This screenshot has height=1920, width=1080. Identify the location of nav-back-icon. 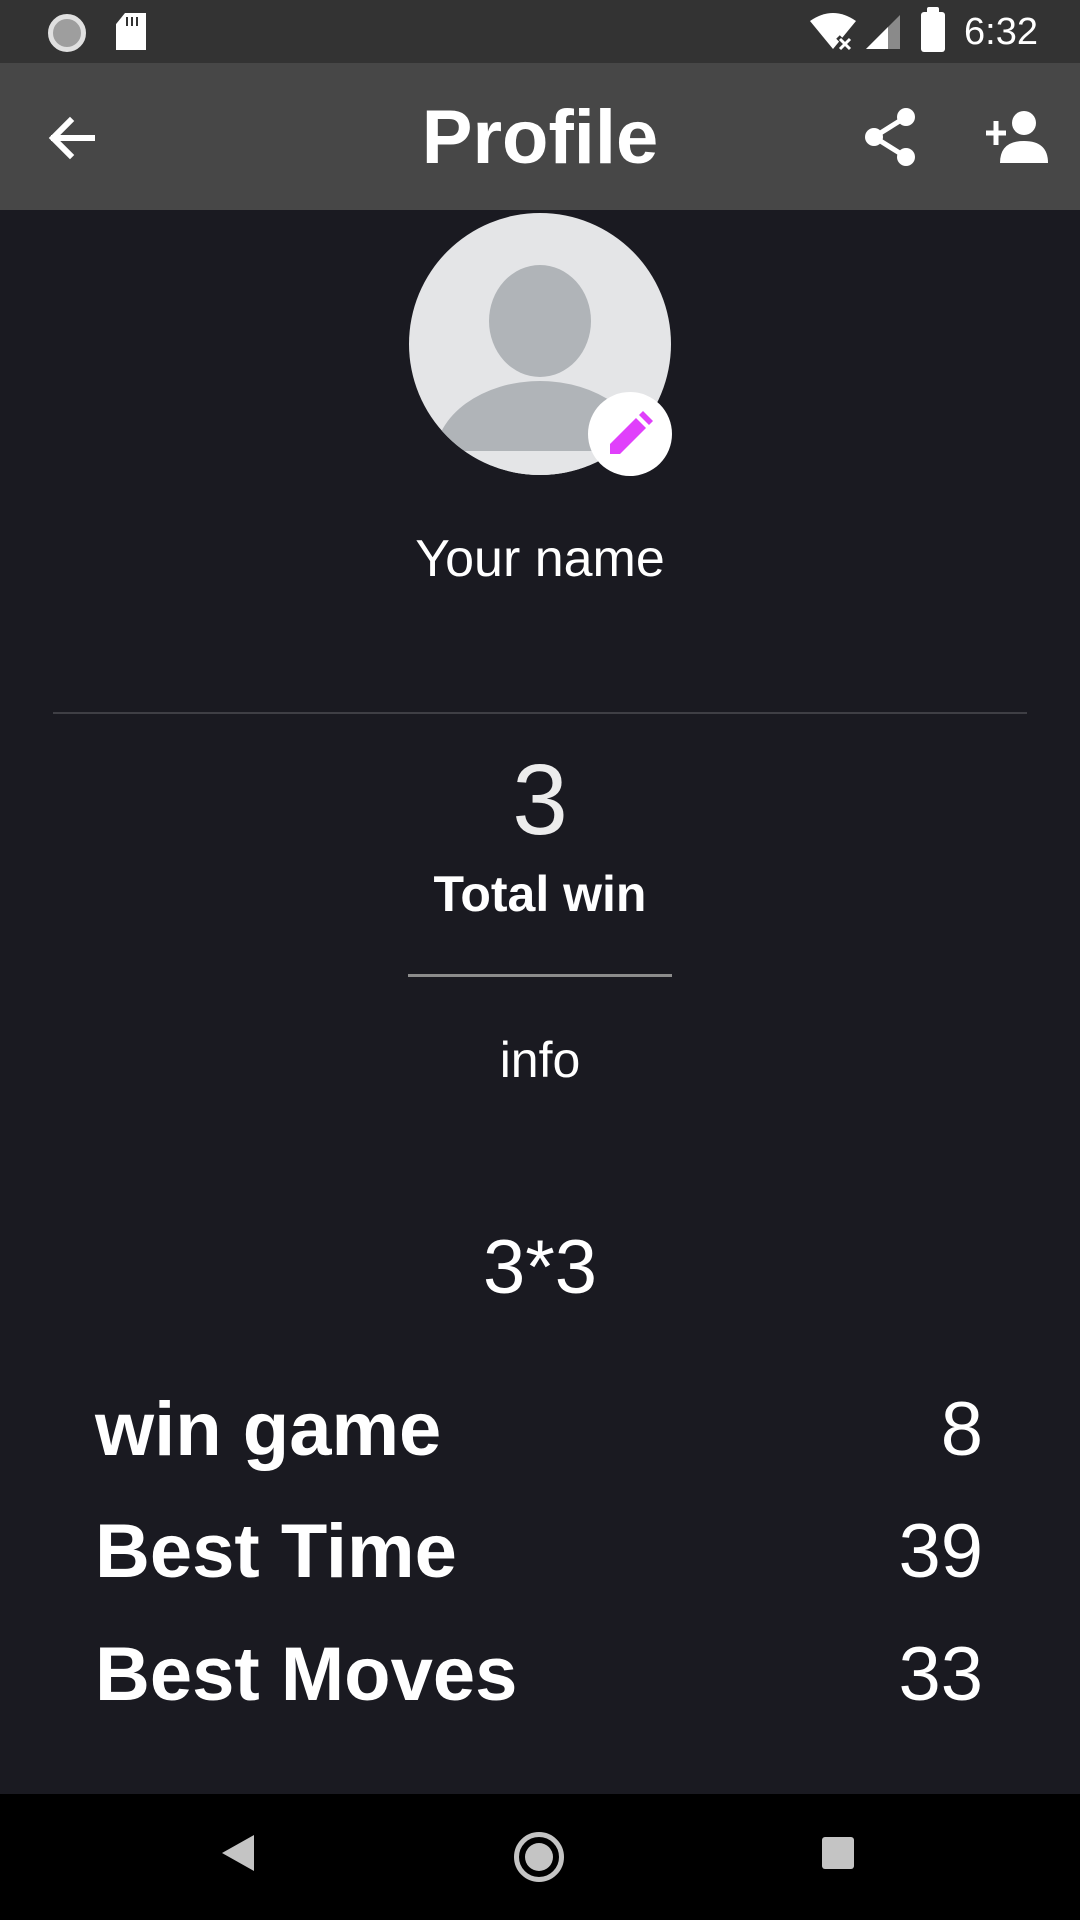
(238, 1853).